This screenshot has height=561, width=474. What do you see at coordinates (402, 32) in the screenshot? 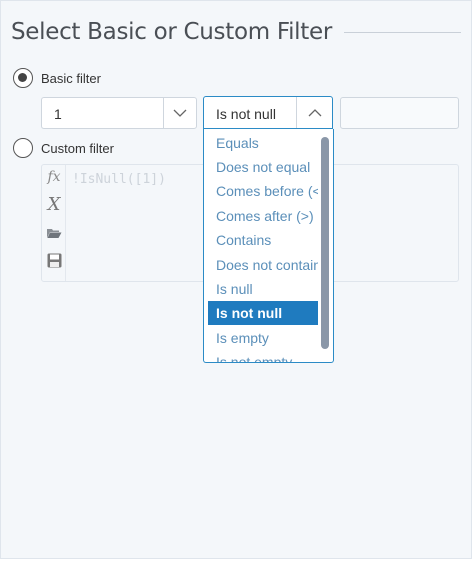
I see `title-divider` at bounding box center [402, 32].